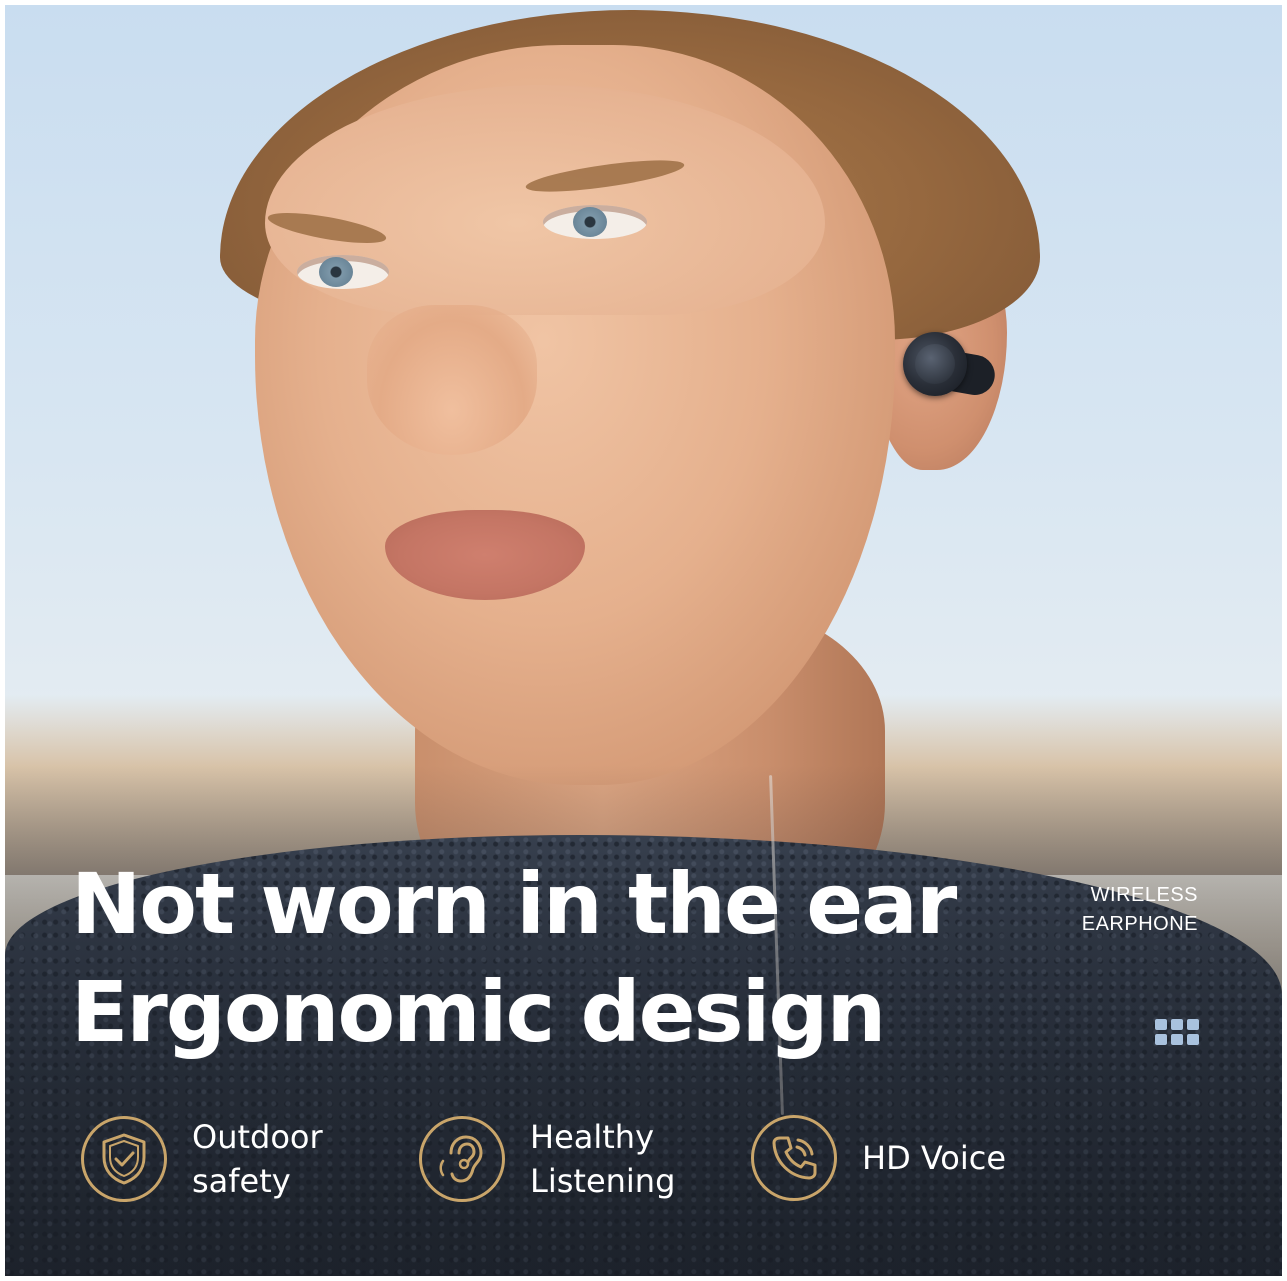 The width and height of the screenshot is (1287, 1281). I want to click on headline: Not worn in the ear Ergonomic design, so click(514, 958).